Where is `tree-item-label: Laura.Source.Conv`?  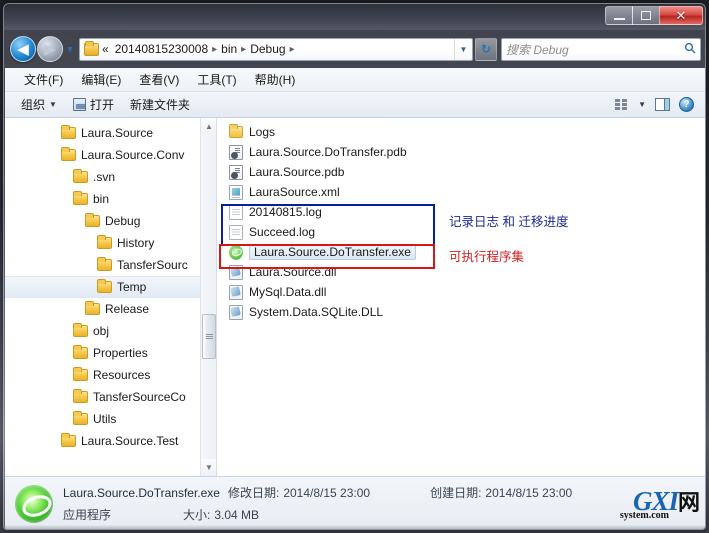 tree-item-label: Laura.Source.Conv is located at coordinates (133, 155).